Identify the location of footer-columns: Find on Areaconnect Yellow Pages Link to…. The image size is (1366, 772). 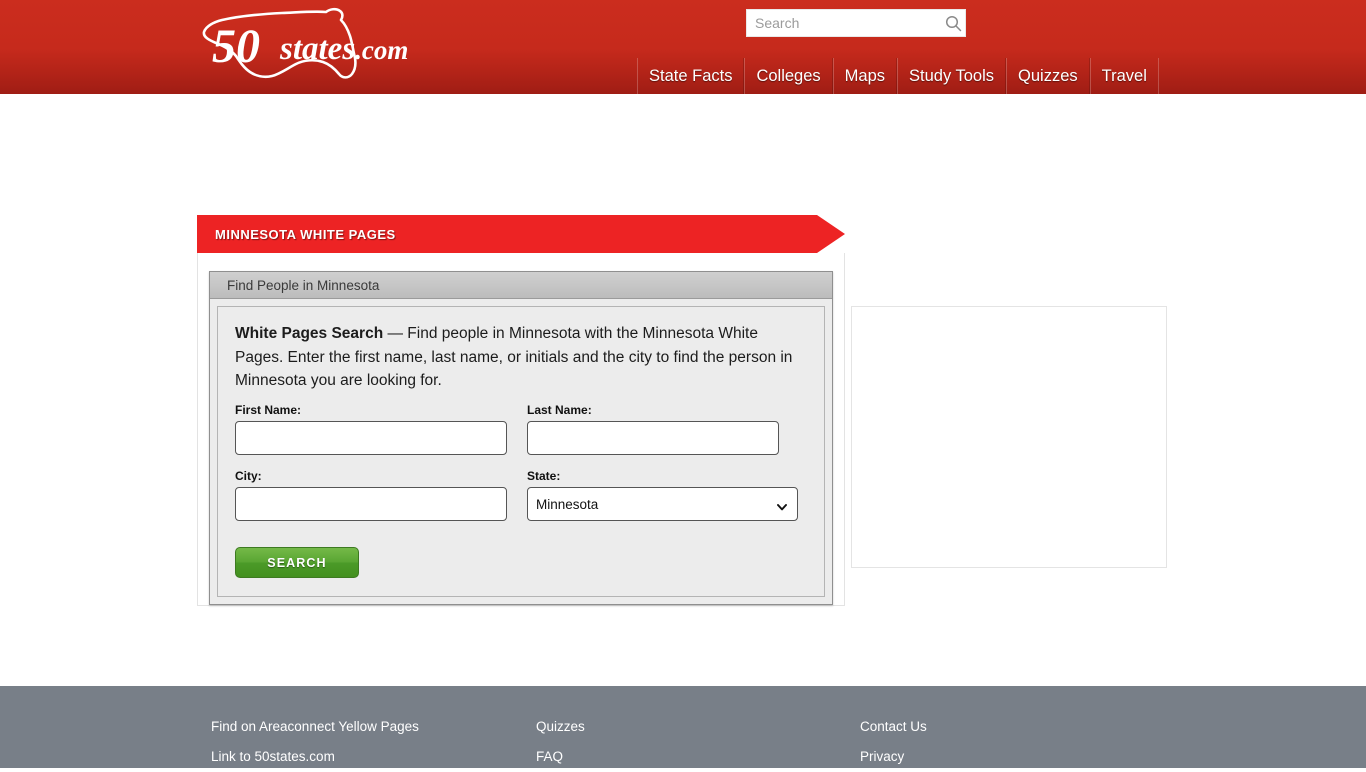
(685, 742).